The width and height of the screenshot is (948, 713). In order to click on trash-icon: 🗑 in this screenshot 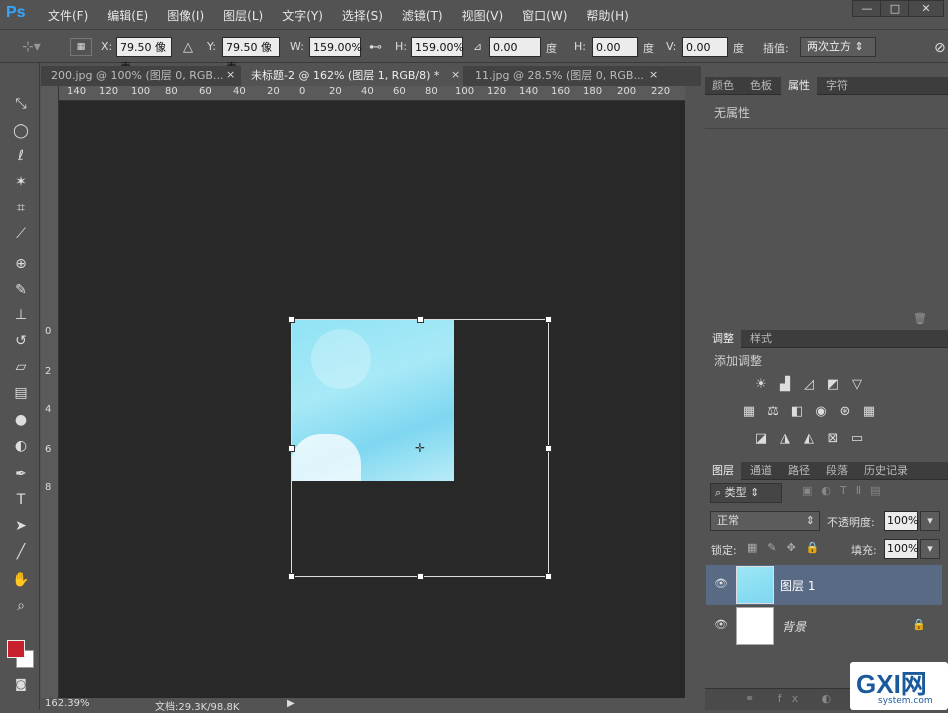, I will do `click(920, 318)`.